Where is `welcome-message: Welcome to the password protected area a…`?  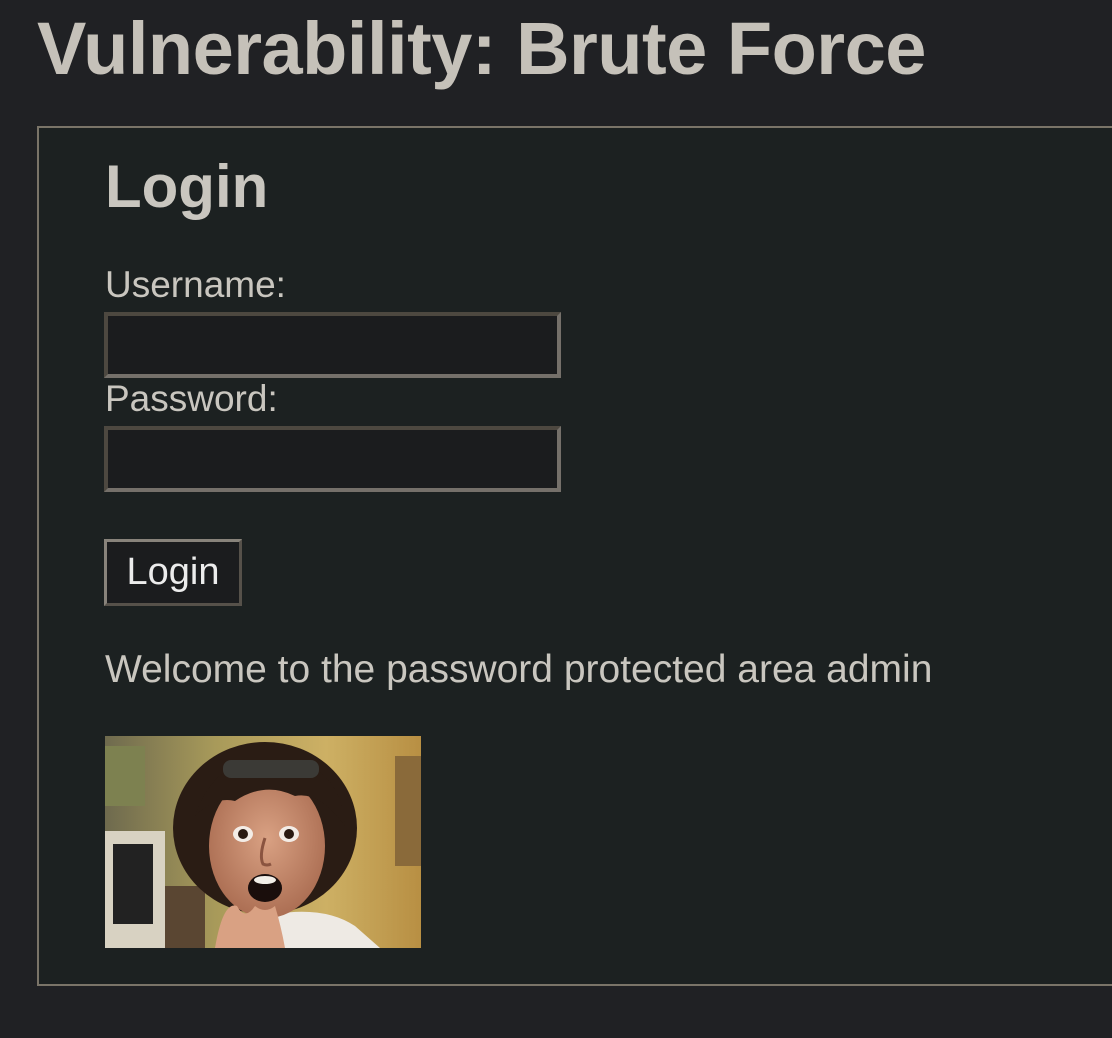 welcome-message: Welcome to the password protected area a… is located at coordinates (519, 669).